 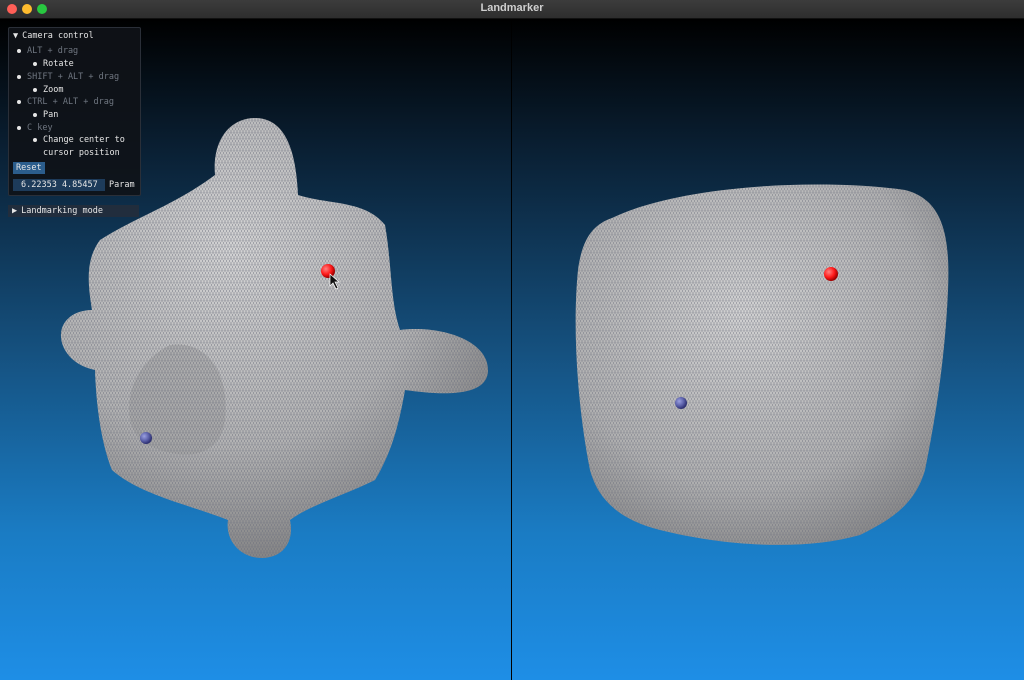 I want to click on landmark-blue-left, so click(x=146, y=438).